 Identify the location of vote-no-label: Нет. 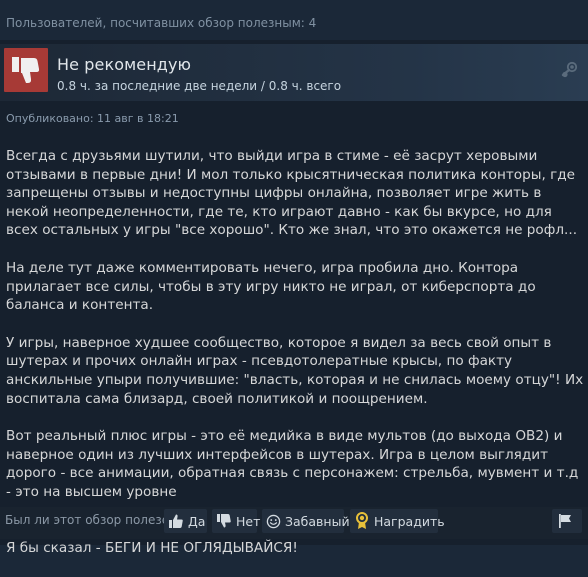
(248, 521).